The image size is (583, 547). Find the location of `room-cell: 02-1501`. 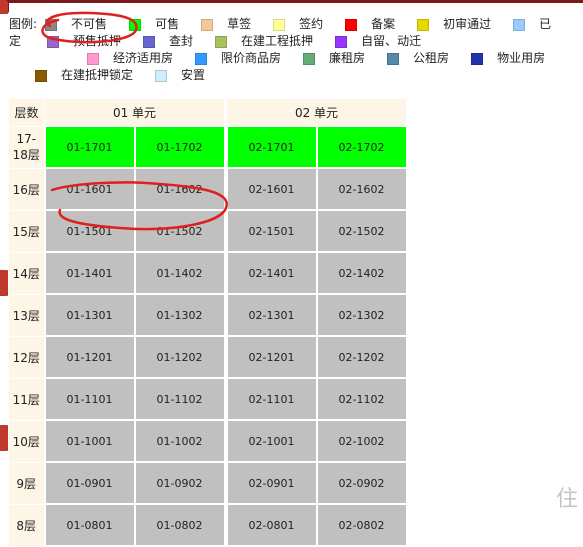

room-cell: 02-1501 is located at coordinates (271, 231).